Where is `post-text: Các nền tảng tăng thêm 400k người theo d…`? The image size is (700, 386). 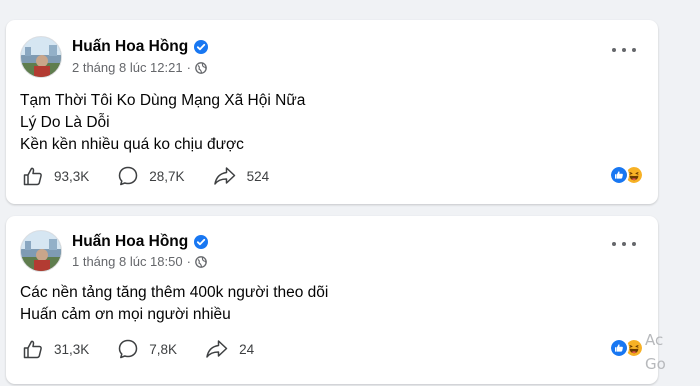 post-text: Các nền tảng tăng thêm 400k người theo d… is located at coordinates (174, 304).